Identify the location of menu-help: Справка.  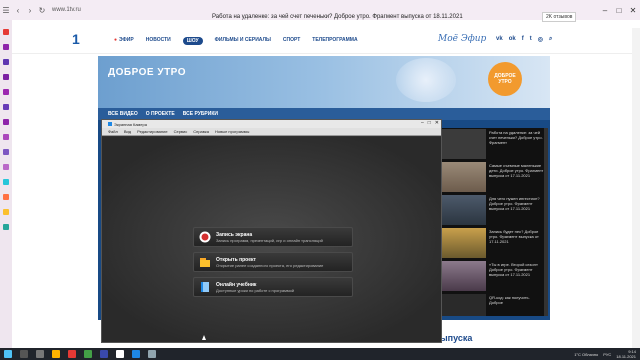
(201, 131).